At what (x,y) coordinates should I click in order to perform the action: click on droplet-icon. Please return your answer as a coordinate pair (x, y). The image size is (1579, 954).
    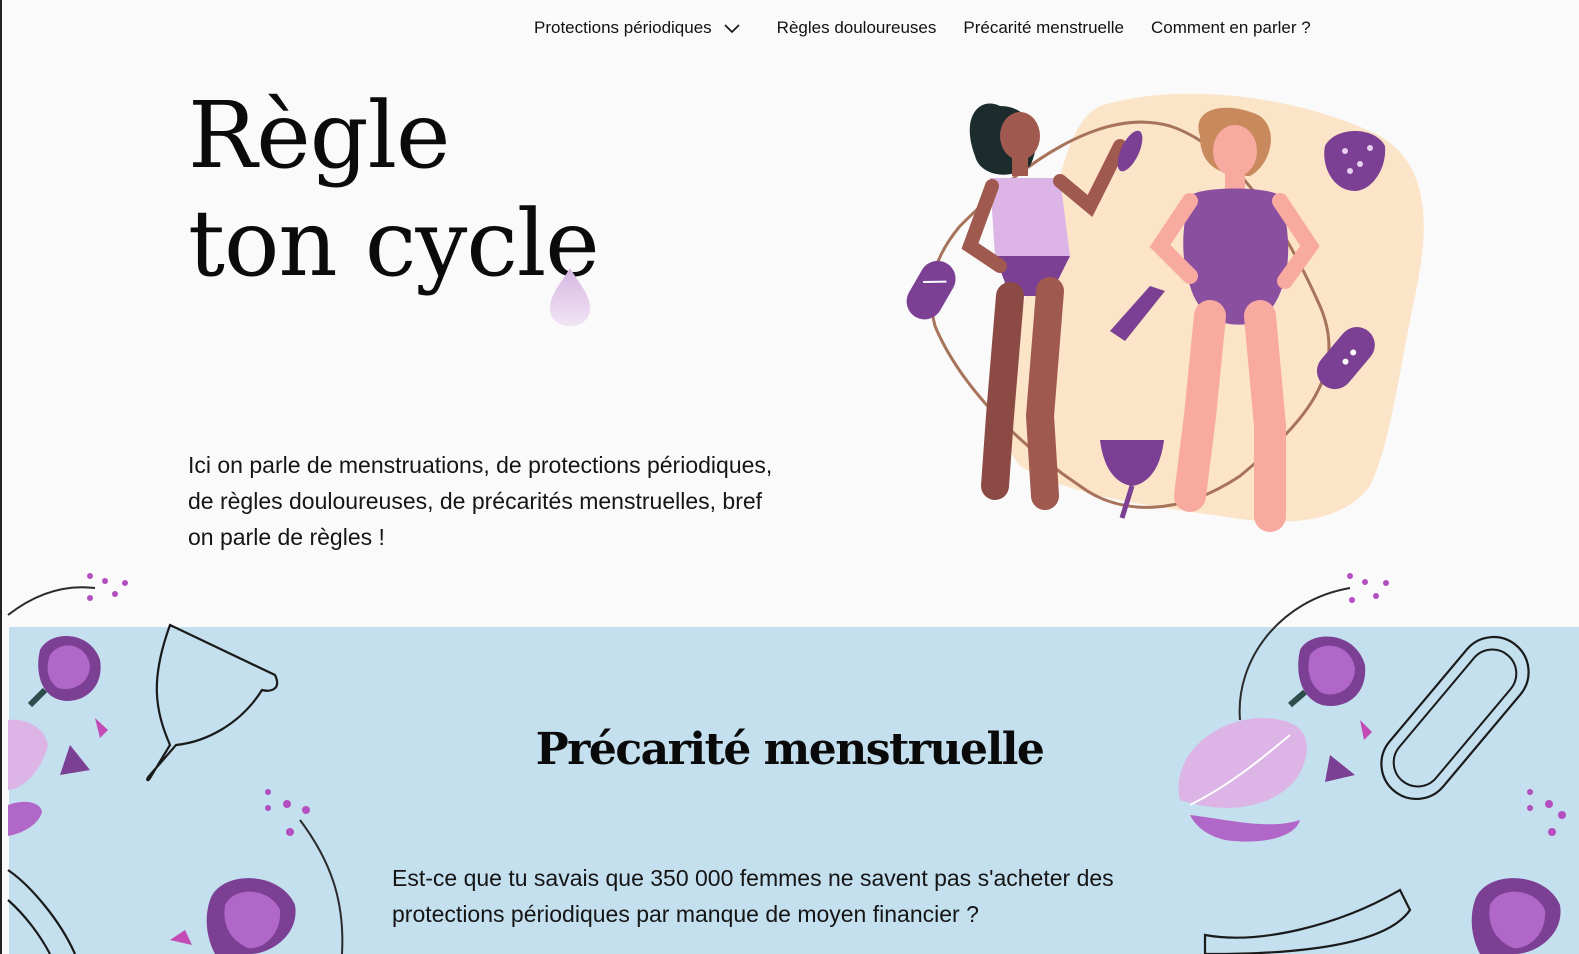
    Looking at the image, I should click on (570, 297).